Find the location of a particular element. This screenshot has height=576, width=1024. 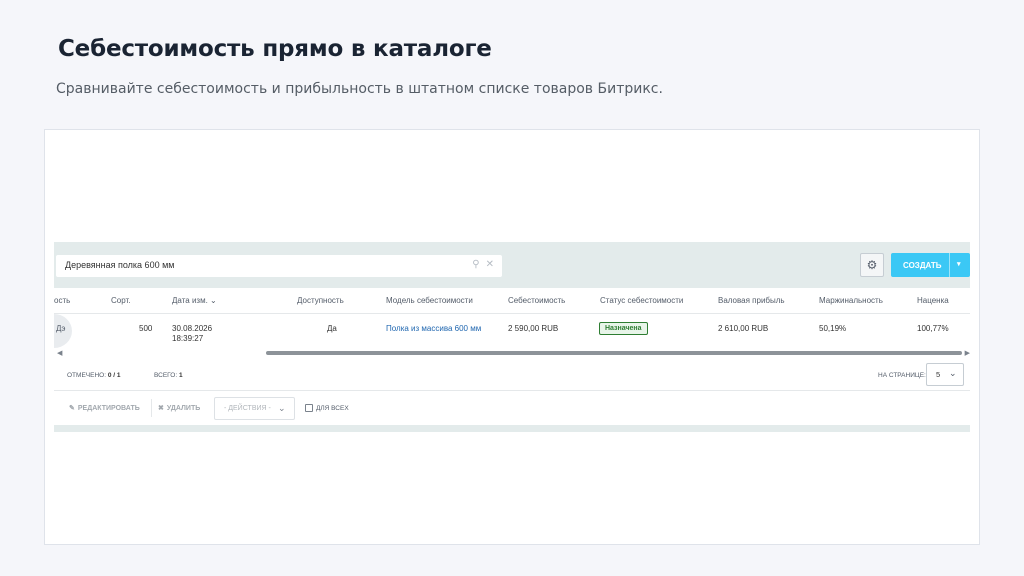

column-header-availability: Доступность is located at coordinates (320, 300).